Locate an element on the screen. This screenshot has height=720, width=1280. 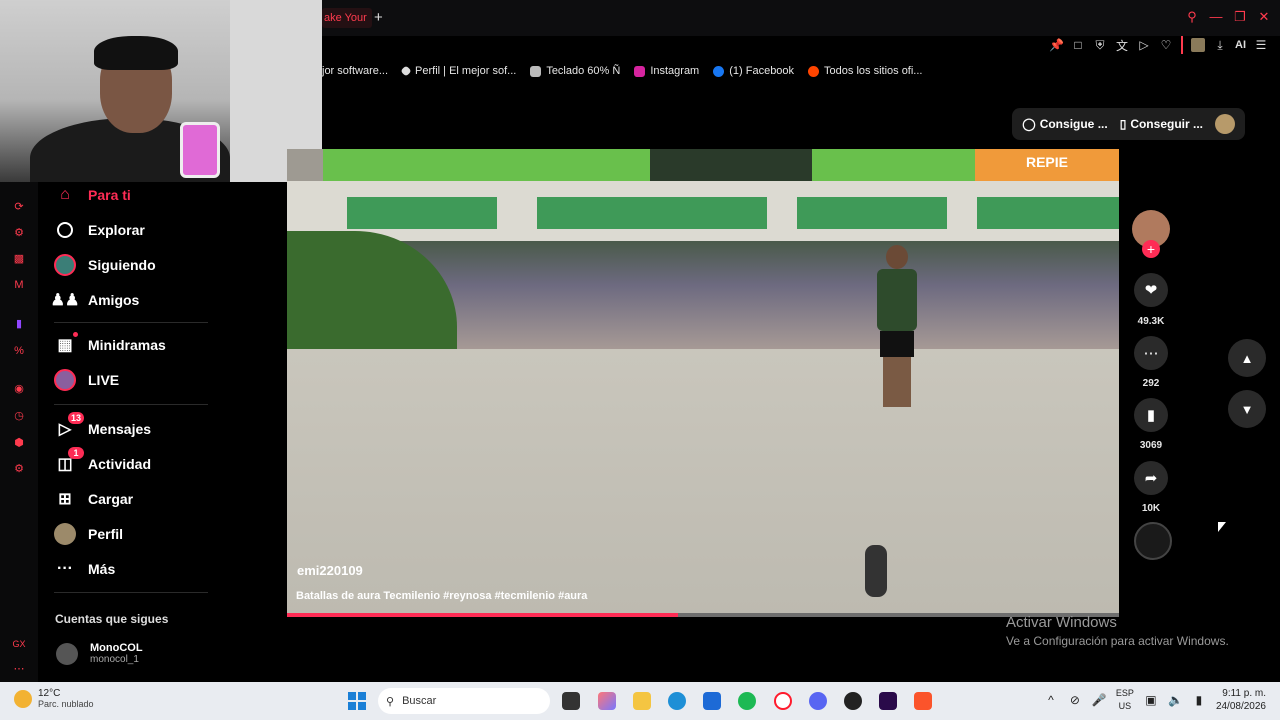
speed-dial-icon: ⟳ is located at coordinates (19, 207).